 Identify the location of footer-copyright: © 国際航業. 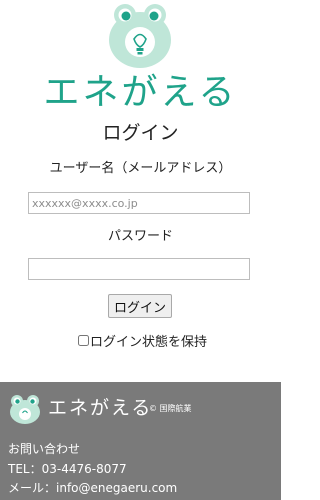
(170, 408).